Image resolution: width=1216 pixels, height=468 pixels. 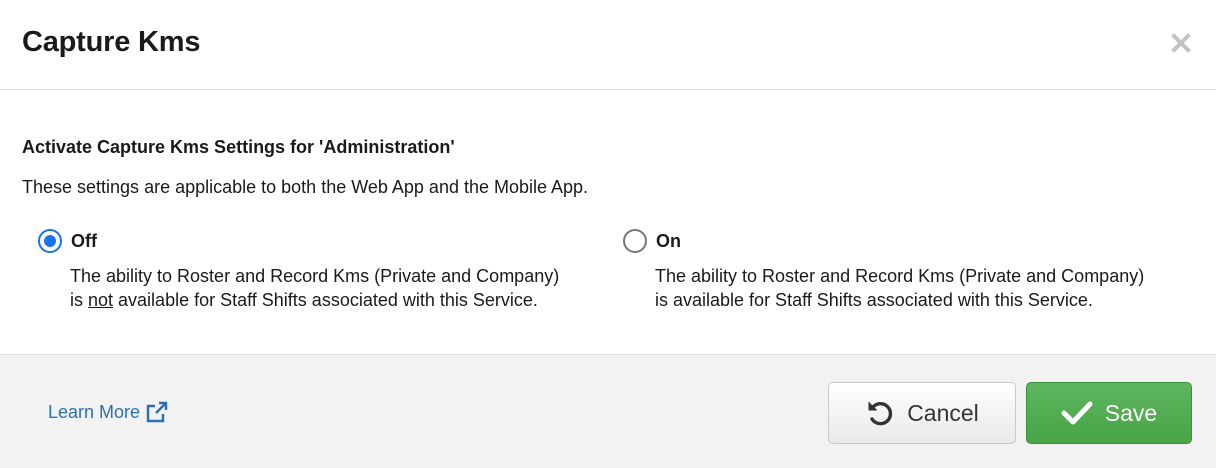 What do you see at coordinates (94, 411) in the screenshot?
I see `learn-more-label: Learn More` at bounding box center [94, 411].